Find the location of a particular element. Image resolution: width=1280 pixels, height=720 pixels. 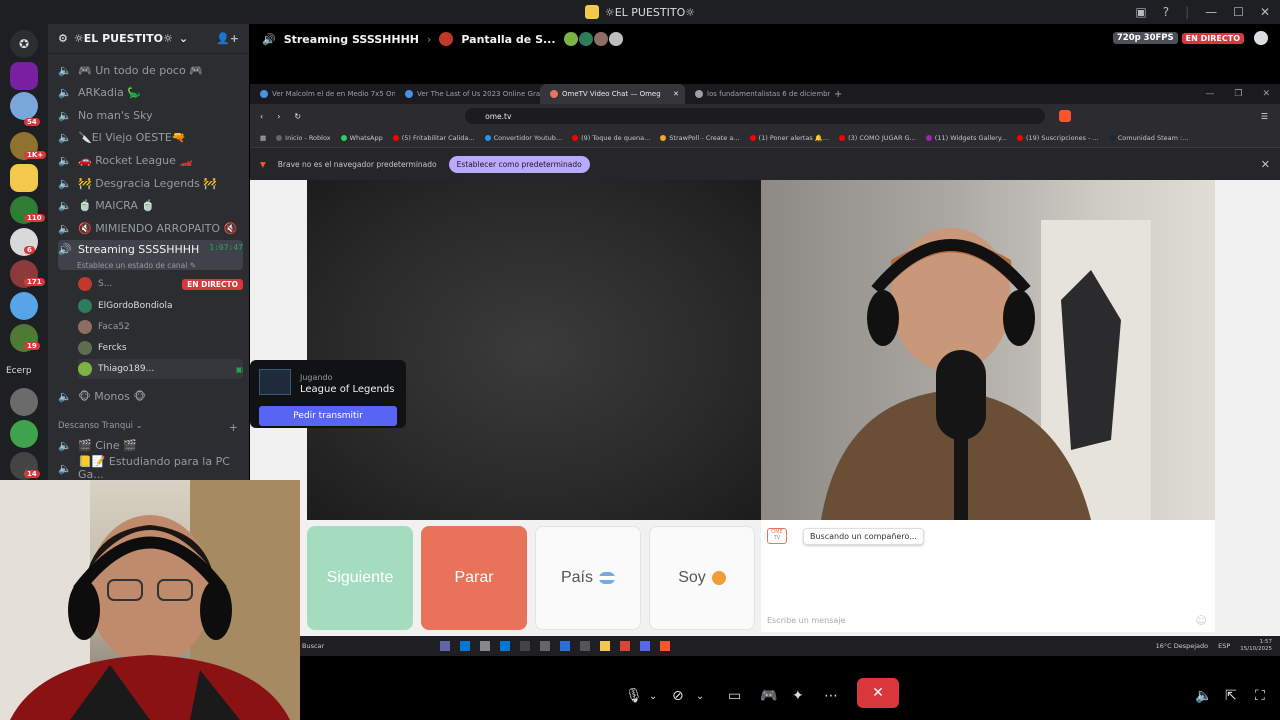

brave-shields-icon is located at coordinates (1065, 116).